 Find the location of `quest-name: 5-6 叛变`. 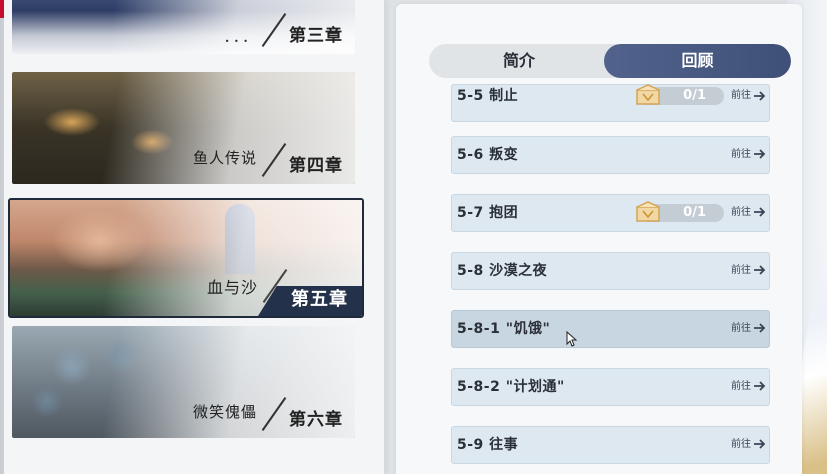

quest-name: 5-6 叛变 is located at coordinates (488, 155).